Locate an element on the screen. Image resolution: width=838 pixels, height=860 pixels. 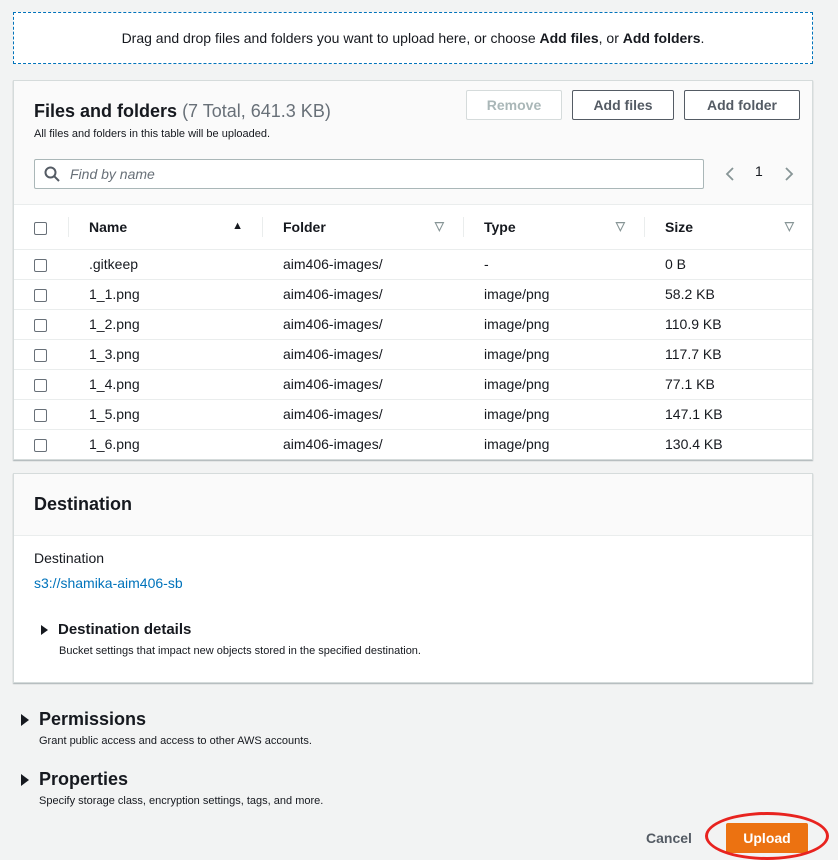
file-name: 1_5.png is located at coordinates (114, 414).